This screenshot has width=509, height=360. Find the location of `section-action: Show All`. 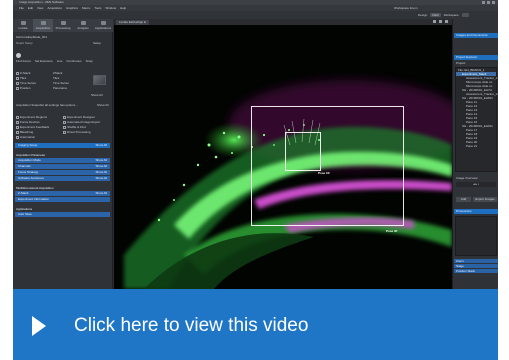

section-action: Show All is located at coordinates (101, 145).